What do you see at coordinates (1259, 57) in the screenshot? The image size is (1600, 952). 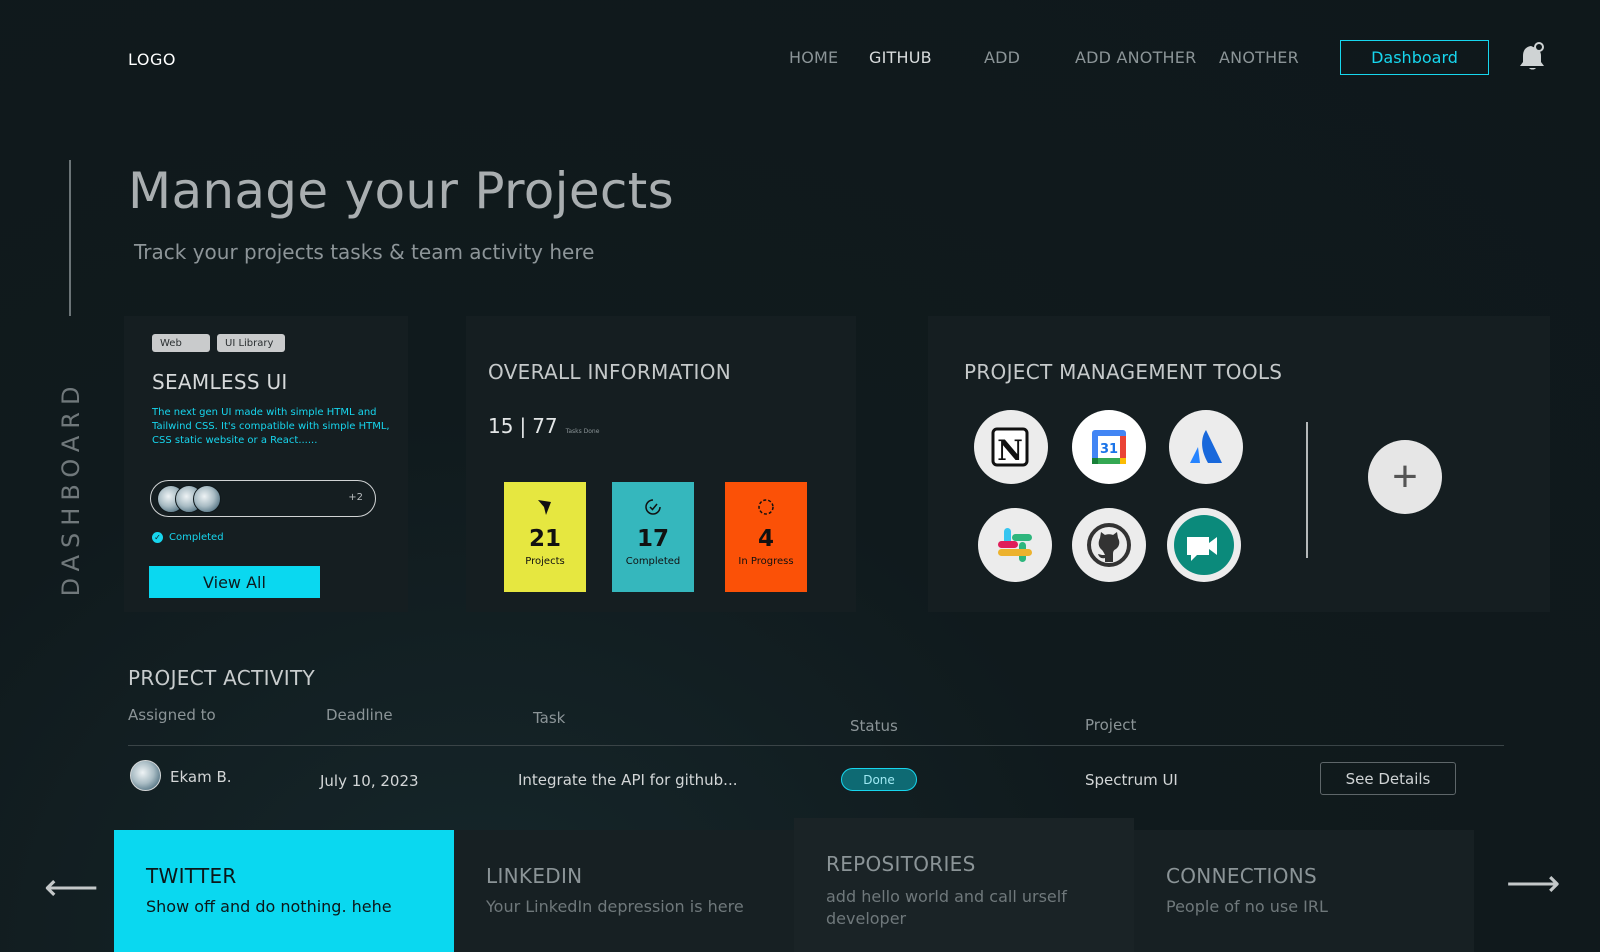 I see `nav-another: ANOTHER` at bounding box center [1259, 57].